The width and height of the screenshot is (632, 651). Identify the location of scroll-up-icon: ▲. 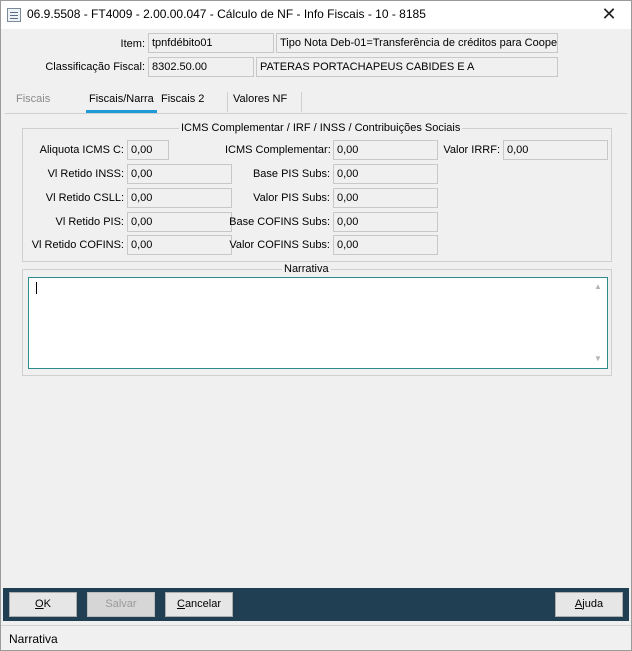
(598, 287).